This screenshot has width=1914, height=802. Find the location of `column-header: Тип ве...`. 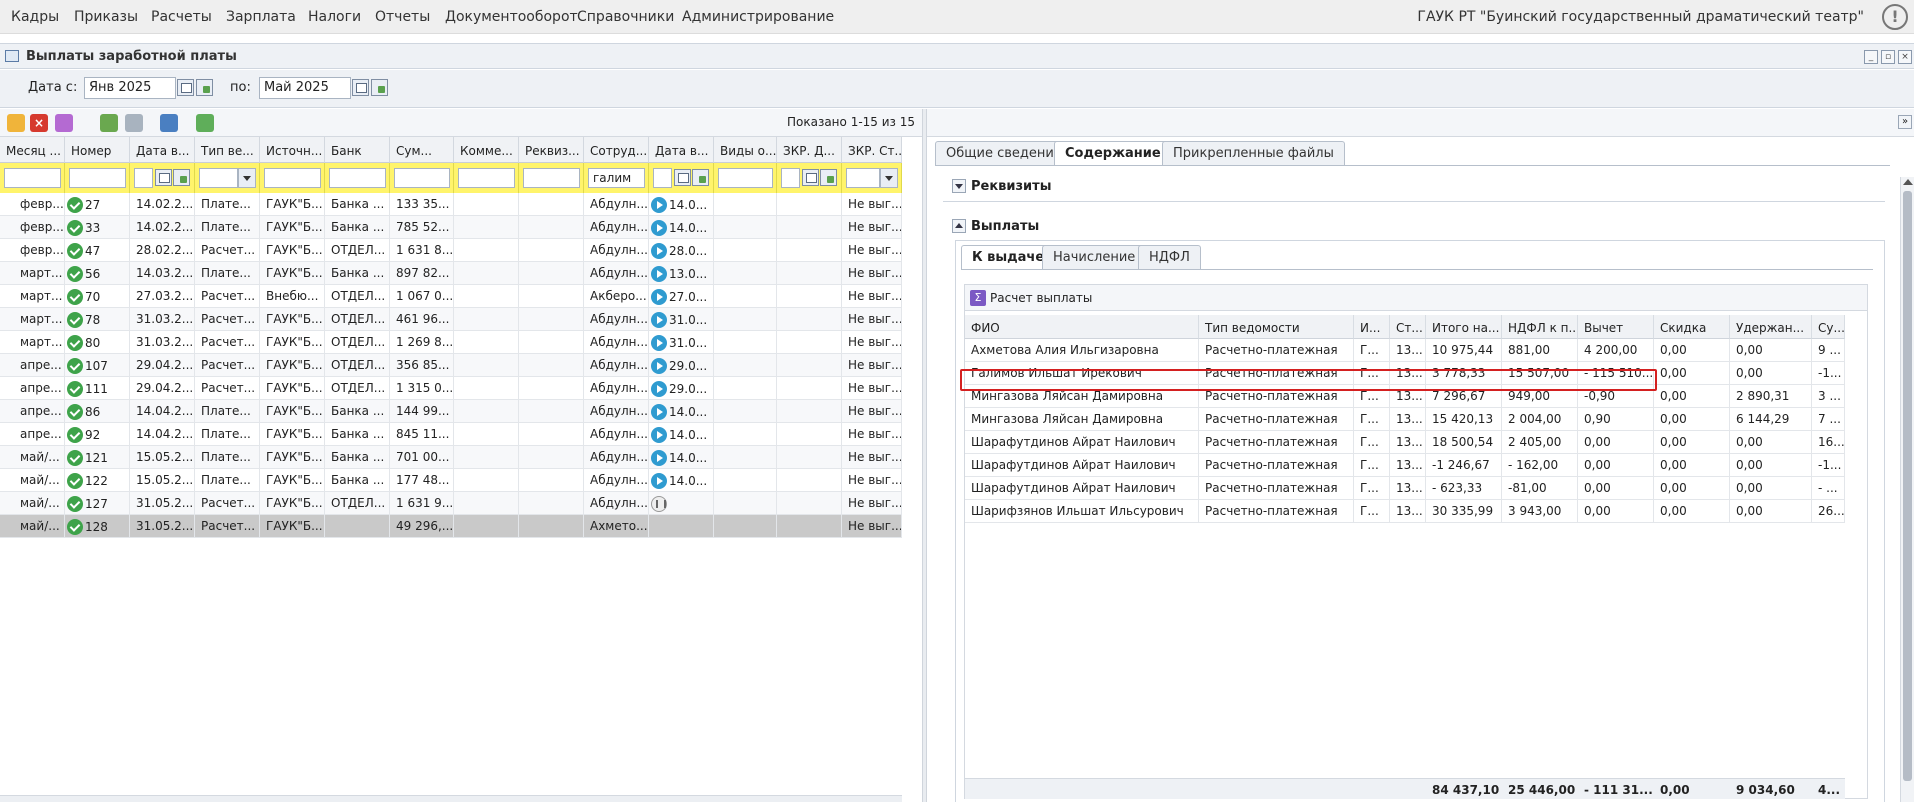

column-header: Тип ве... is located at coordinates (227, 150).